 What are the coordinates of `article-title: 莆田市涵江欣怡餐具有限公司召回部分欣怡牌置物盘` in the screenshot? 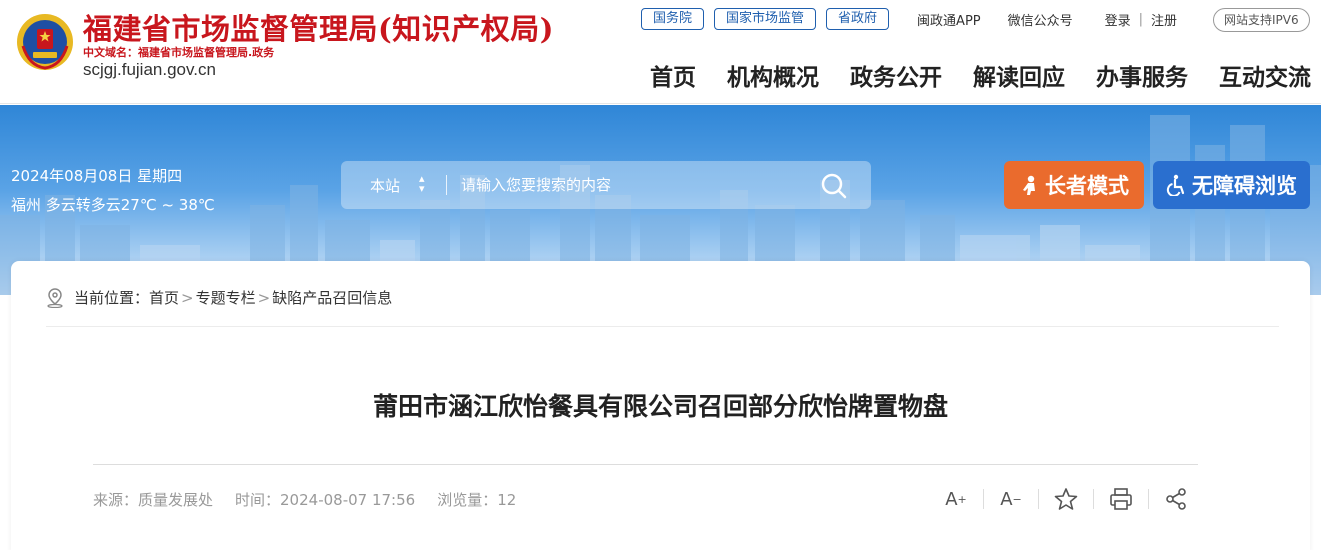 It's located at (660, 406).